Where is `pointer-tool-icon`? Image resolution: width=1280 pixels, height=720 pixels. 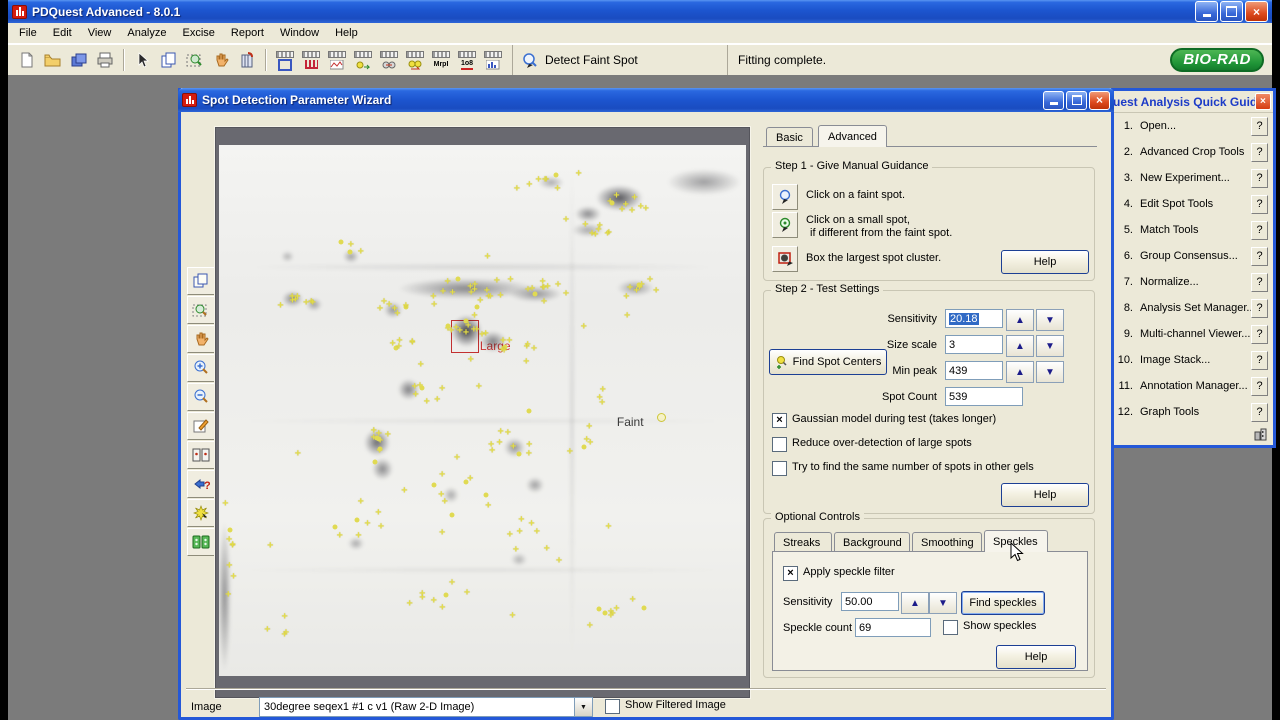
pointer-tool-icon is located at coordinates (143, 60).